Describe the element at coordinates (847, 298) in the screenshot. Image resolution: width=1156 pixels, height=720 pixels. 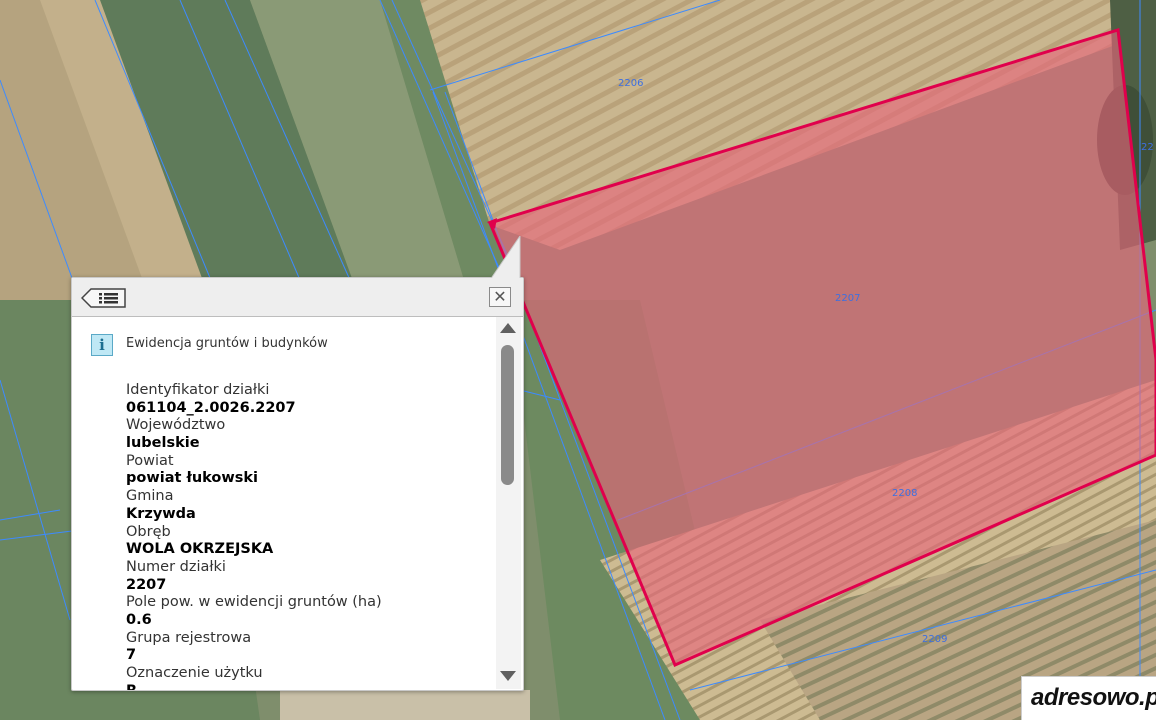
I see `parcel-label-2207: 2207` at that location.